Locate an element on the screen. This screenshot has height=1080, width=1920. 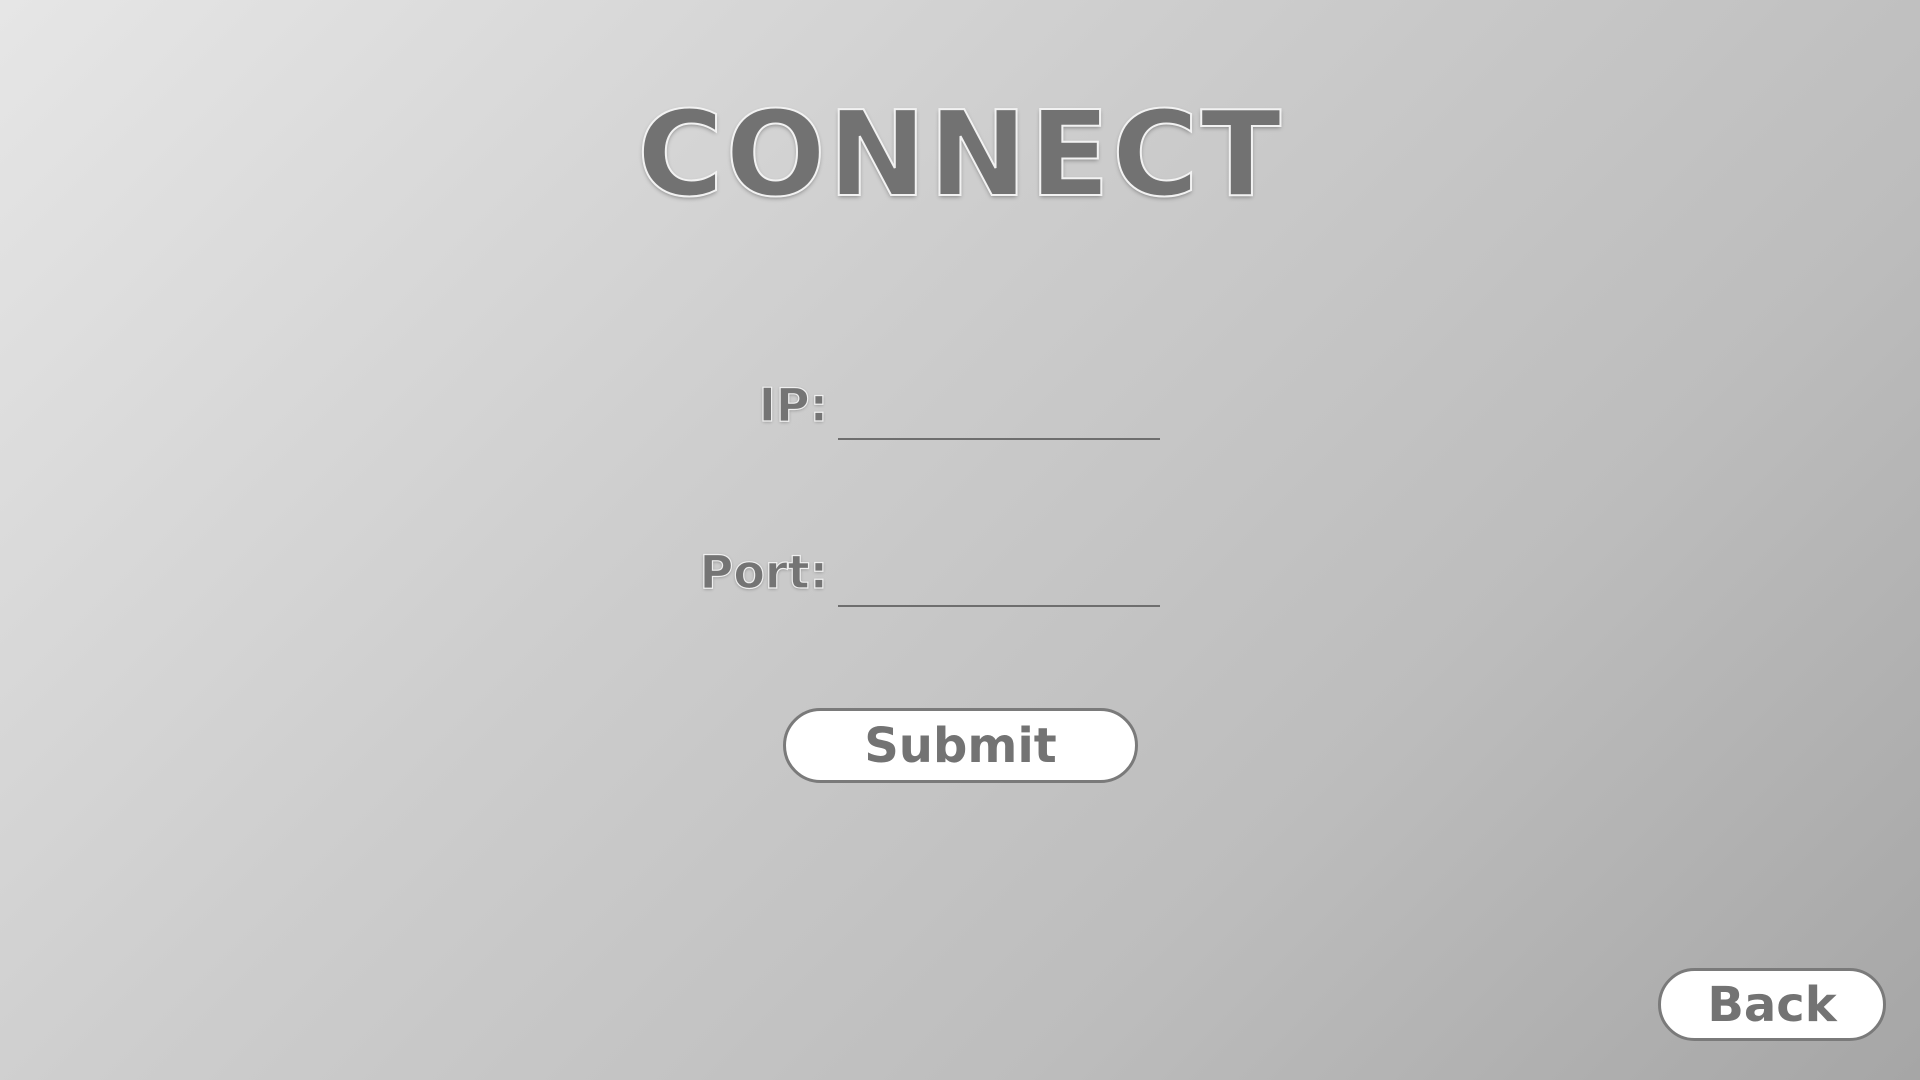
ip-label: IP: is located at coordinates (793, 405).